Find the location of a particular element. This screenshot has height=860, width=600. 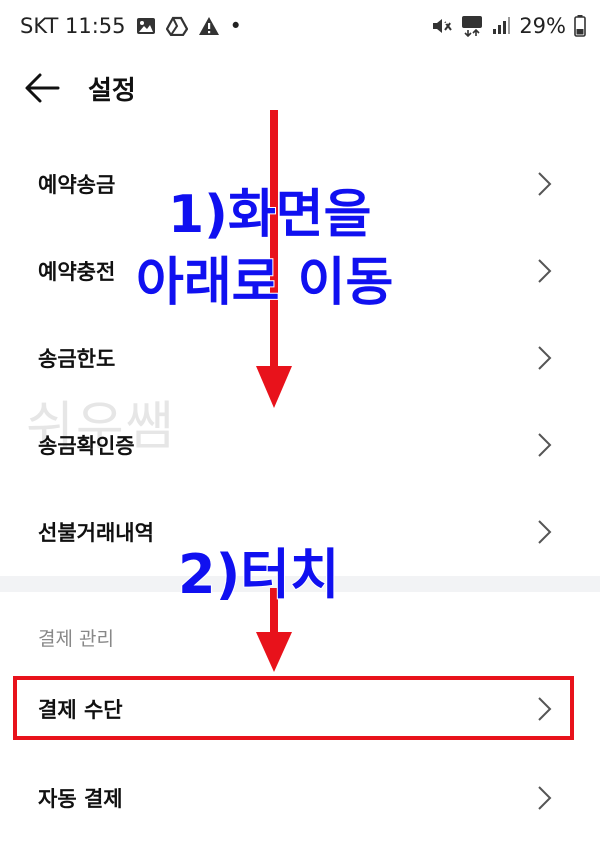

menu-item-transfer-certificate: 송금확인증 is located at coordinates (300, 444).